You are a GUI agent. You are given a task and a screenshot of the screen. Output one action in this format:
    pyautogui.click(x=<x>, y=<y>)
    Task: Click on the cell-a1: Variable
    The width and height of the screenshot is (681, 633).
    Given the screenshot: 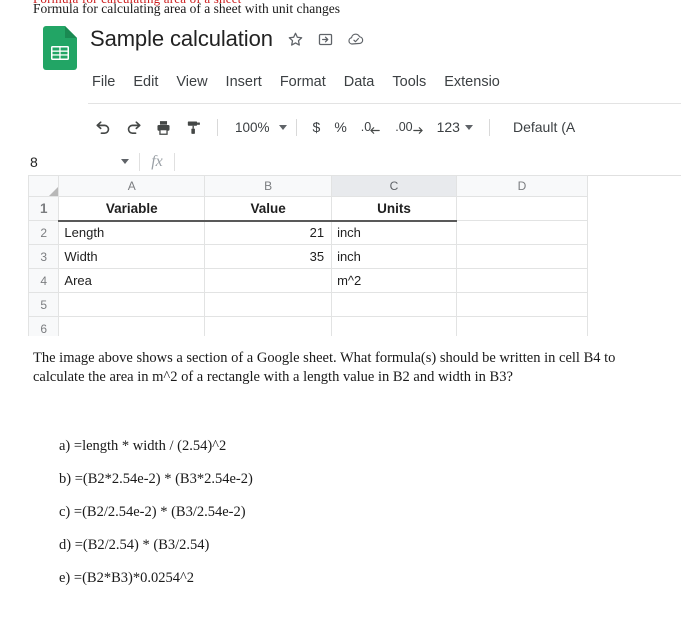 What is the action you would take?
    pyautogui.click(x=132, y=209)
    